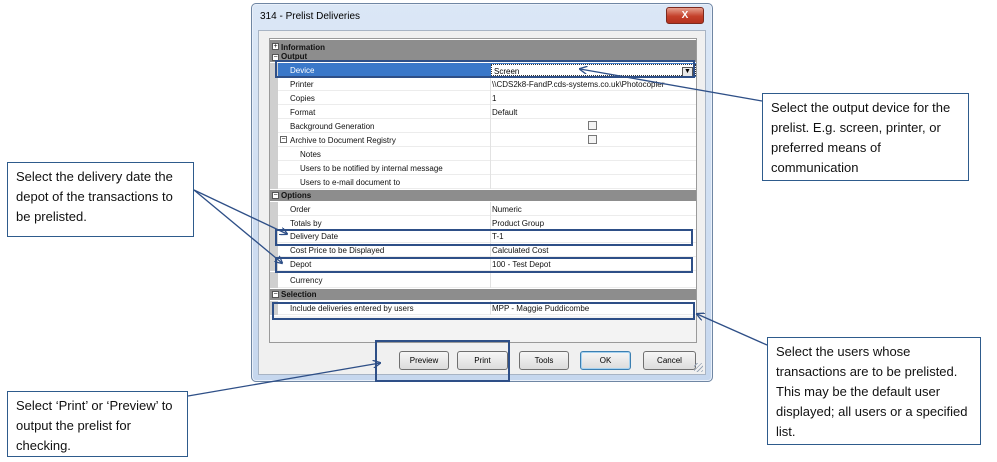 The height and width of the screenshot is (462, 997). Describe the element at coordinates (240, 211) in the screenshot. I see `arrow-to-delivery-date` at that location.